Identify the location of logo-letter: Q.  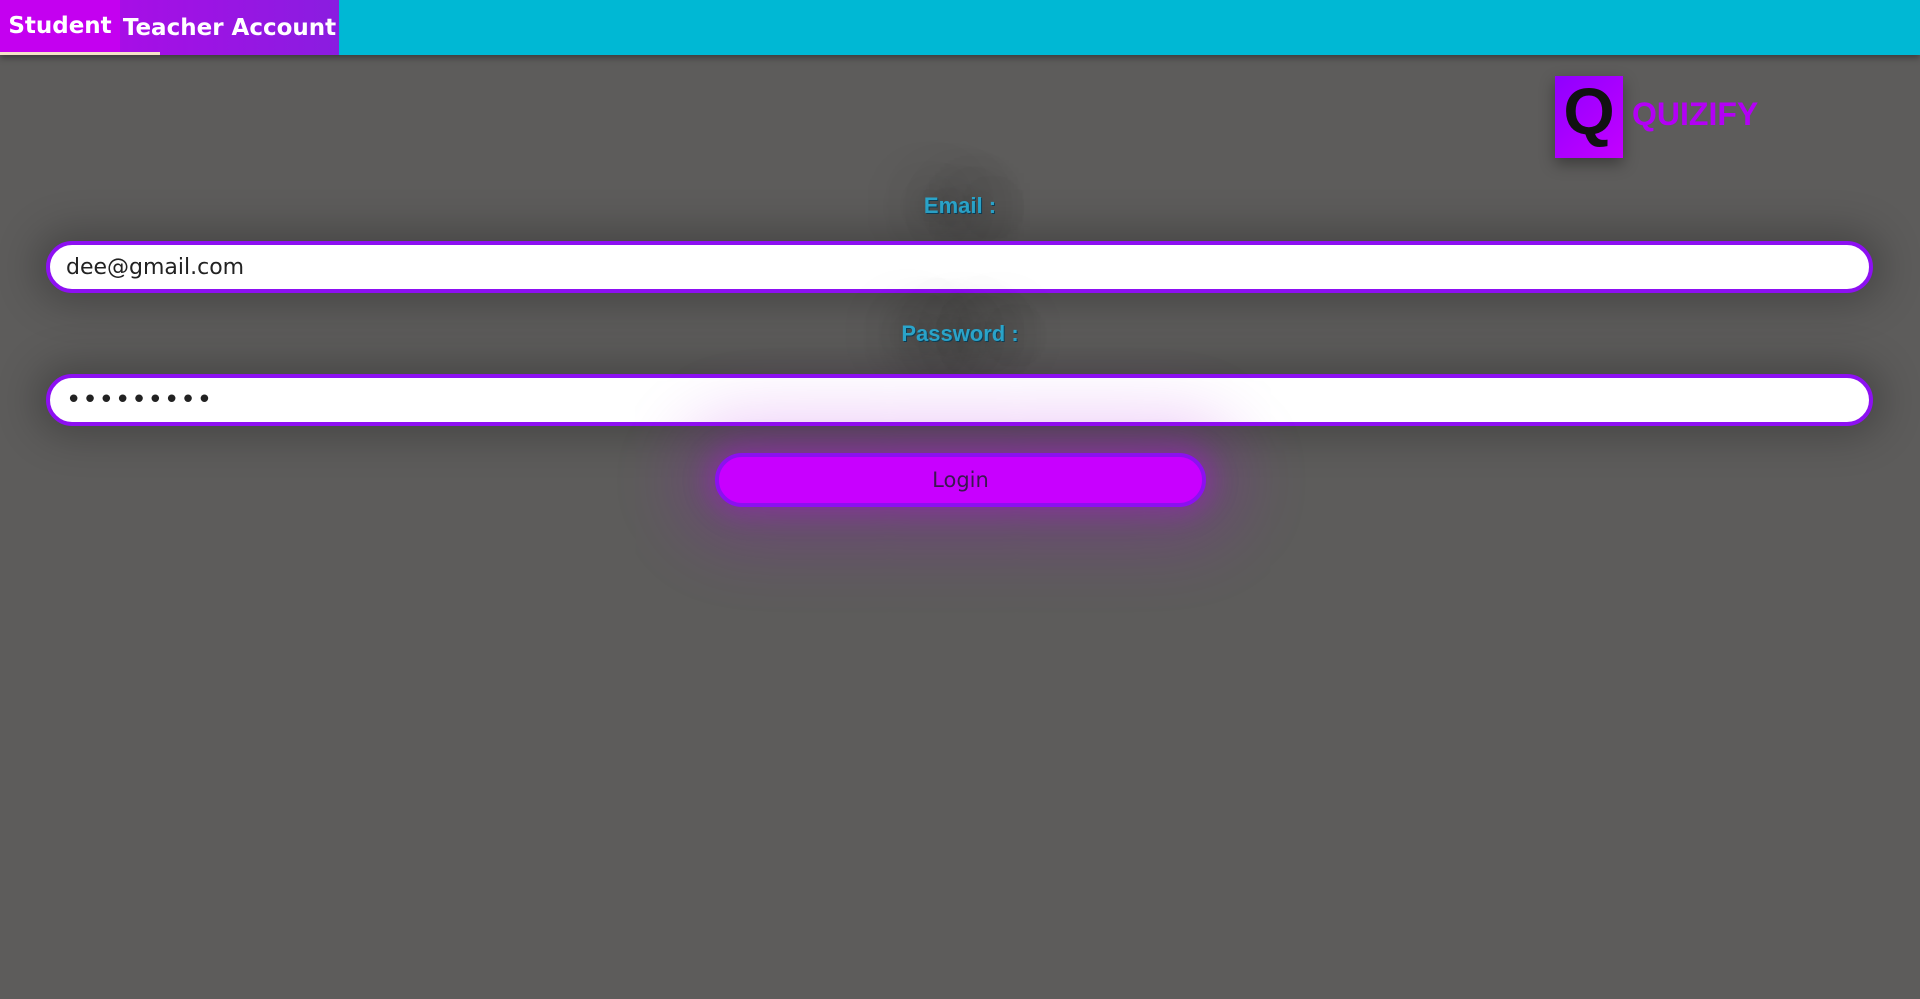
(1589, 111).